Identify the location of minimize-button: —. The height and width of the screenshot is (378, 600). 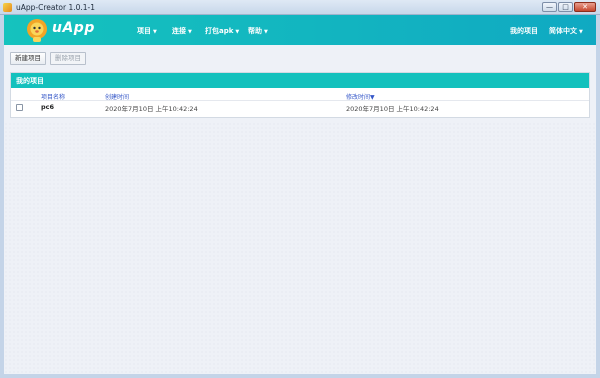
(549, 7).